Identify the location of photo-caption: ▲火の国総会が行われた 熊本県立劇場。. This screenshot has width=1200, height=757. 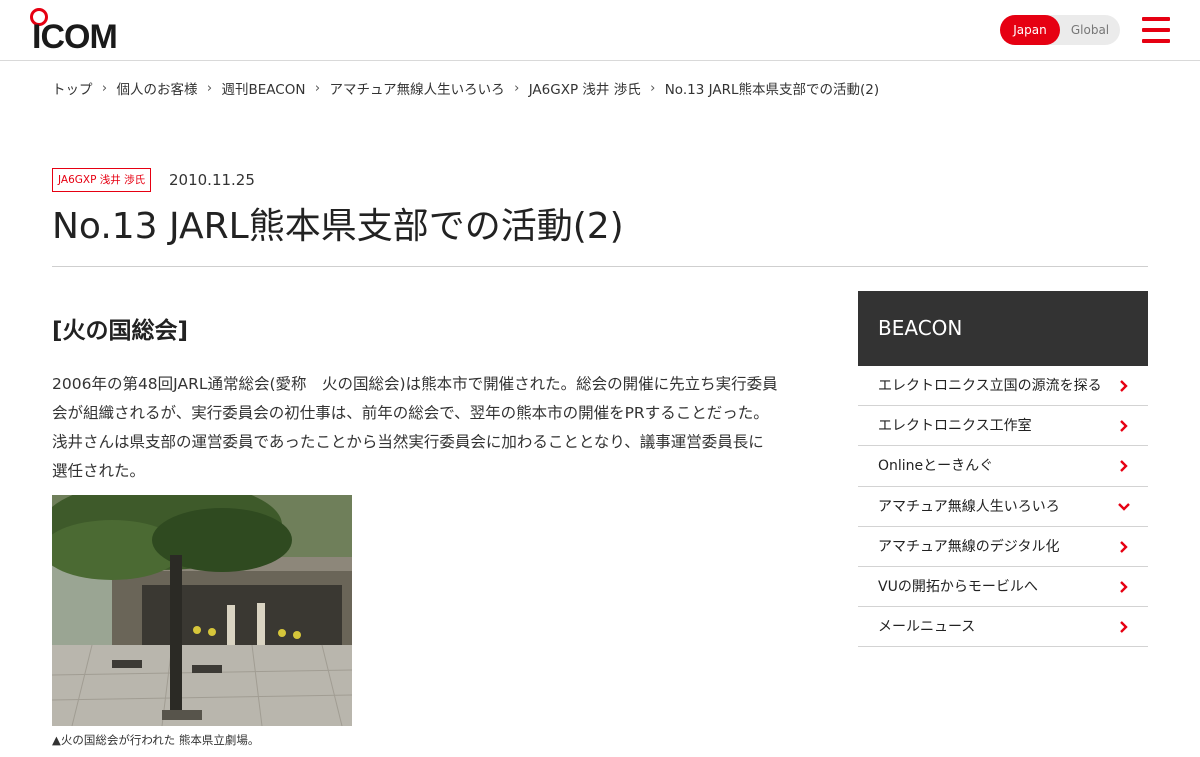
(156, 740).